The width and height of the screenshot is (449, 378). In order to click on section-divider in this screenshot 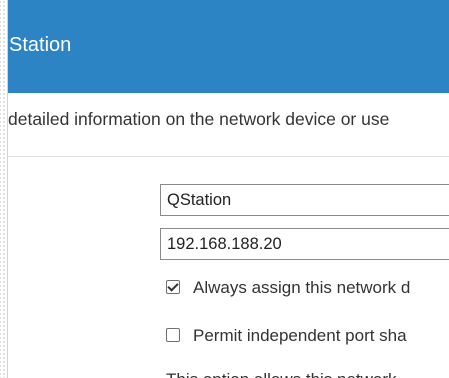, I will do `click(228, 156)`.